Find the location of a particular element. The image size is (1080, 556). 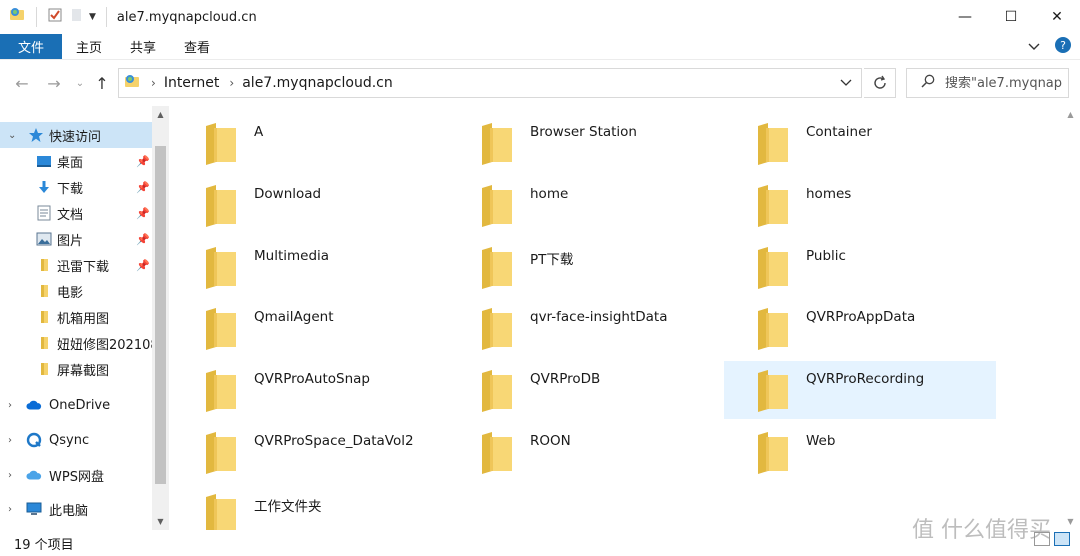

sidebar-item-this-pc: › 此电脑 is located at coordinates (76, 509).